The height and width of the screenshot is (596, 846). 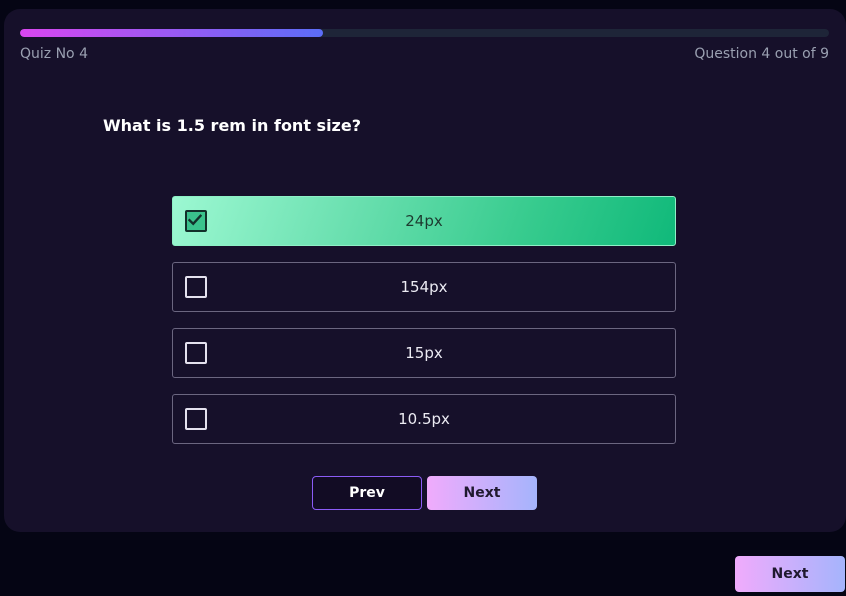 I want to click on question-text: What is 1.5 rem in font size?, so click(x=232, y=125).